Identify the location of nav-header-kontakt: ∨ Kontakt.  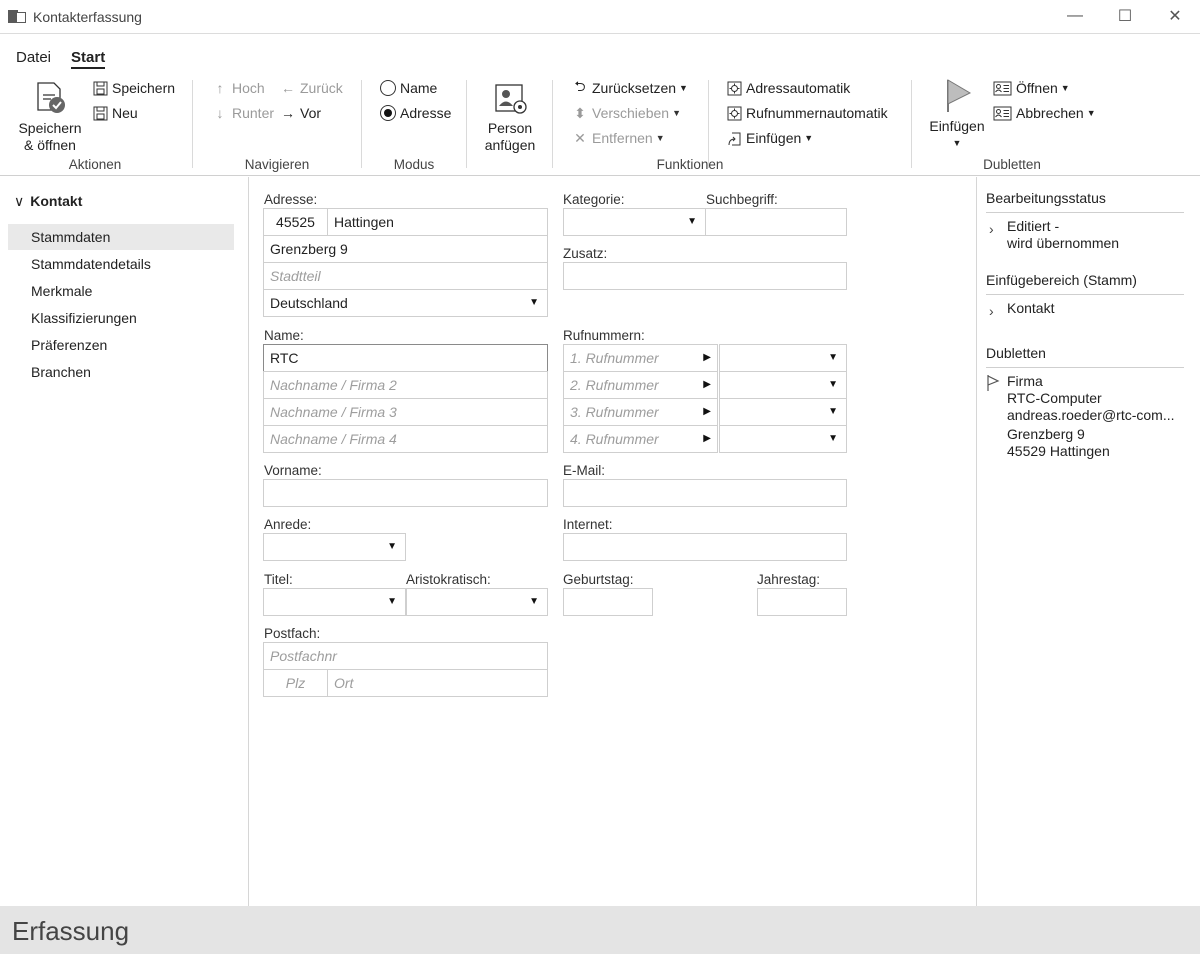
(48, 201).